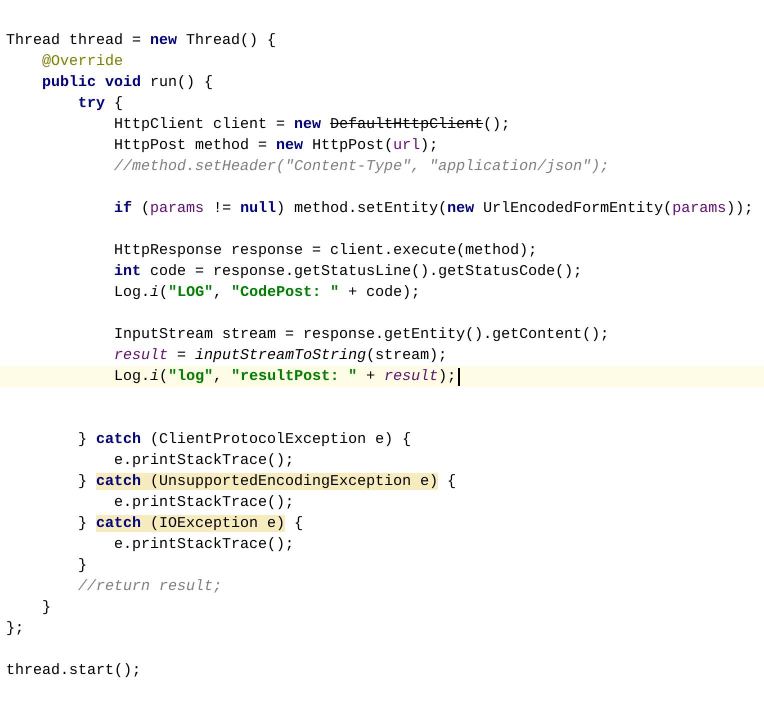 The width and height of the screenshot is (764, 713). Describe the element at coordinates (361, 335) in the screenshot. I see `code-line: InputStream stream = response.getEntity().getContent();` at that location.